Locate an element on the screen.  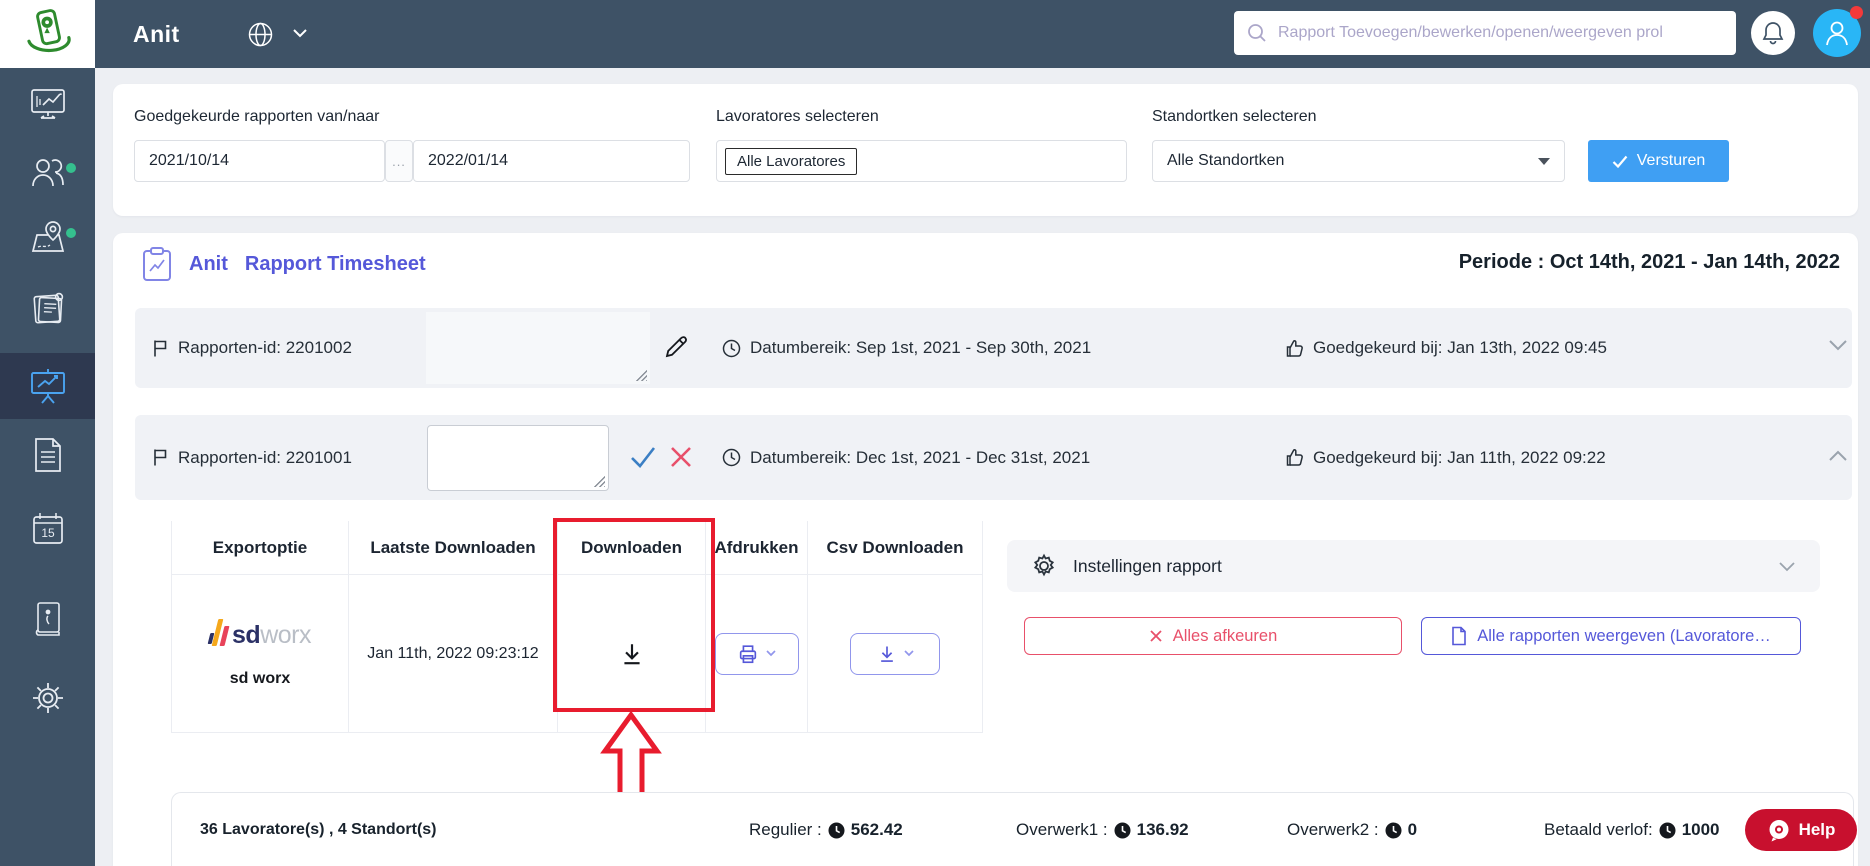
app-title: Anit is located at coordinates (156, 33).